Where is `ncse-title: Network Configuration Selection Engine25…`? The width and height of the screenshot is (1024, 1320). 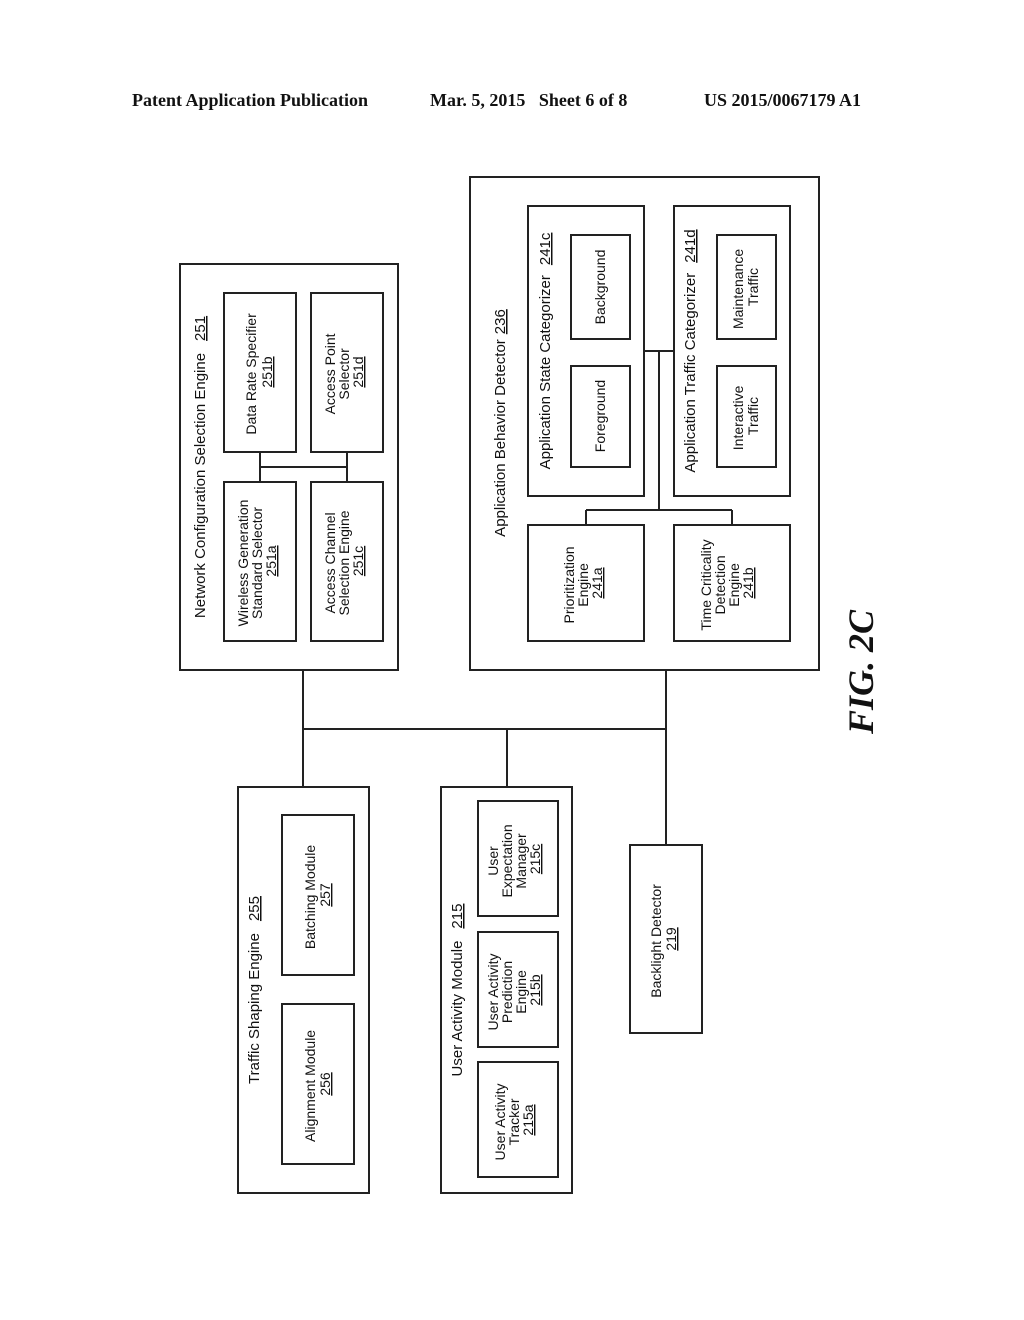 ncse-title: Network Configuration Selection Engine25… is located at coordinates (200, 467).